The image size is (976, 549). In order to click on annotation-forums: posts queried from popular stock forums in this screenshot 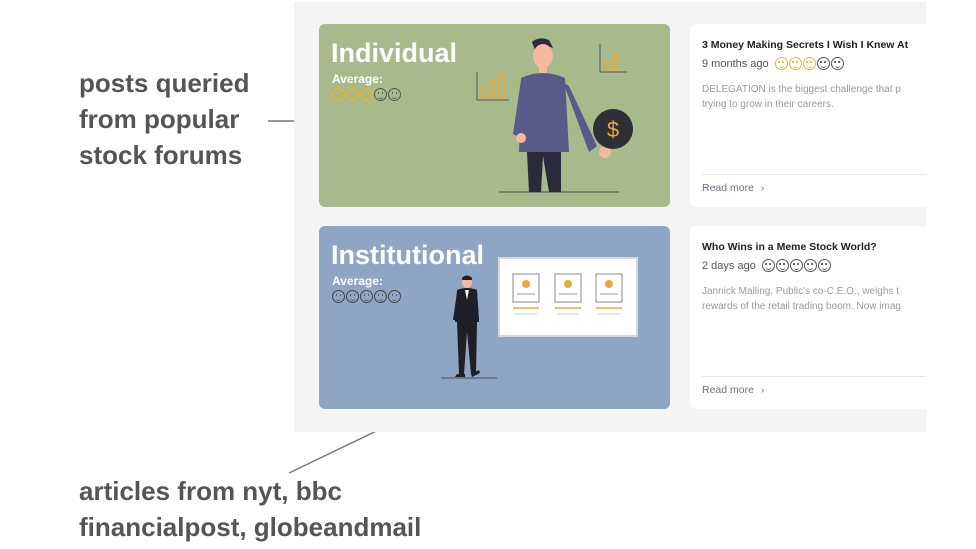, I will do `click(164, 119)`.